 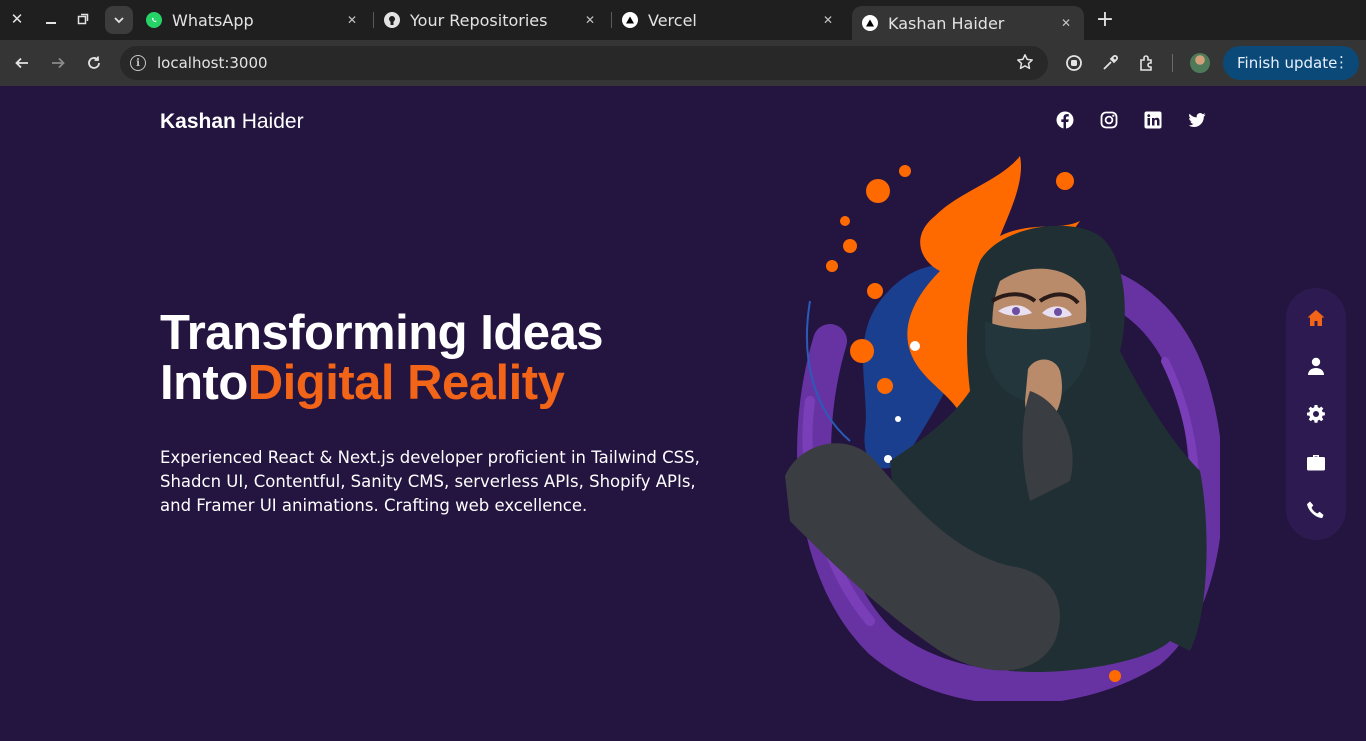 What do you see at coordinates (17, 19) in the screenshot?
I see `close-window-icon: ✕` at bounding box center [17, 19].